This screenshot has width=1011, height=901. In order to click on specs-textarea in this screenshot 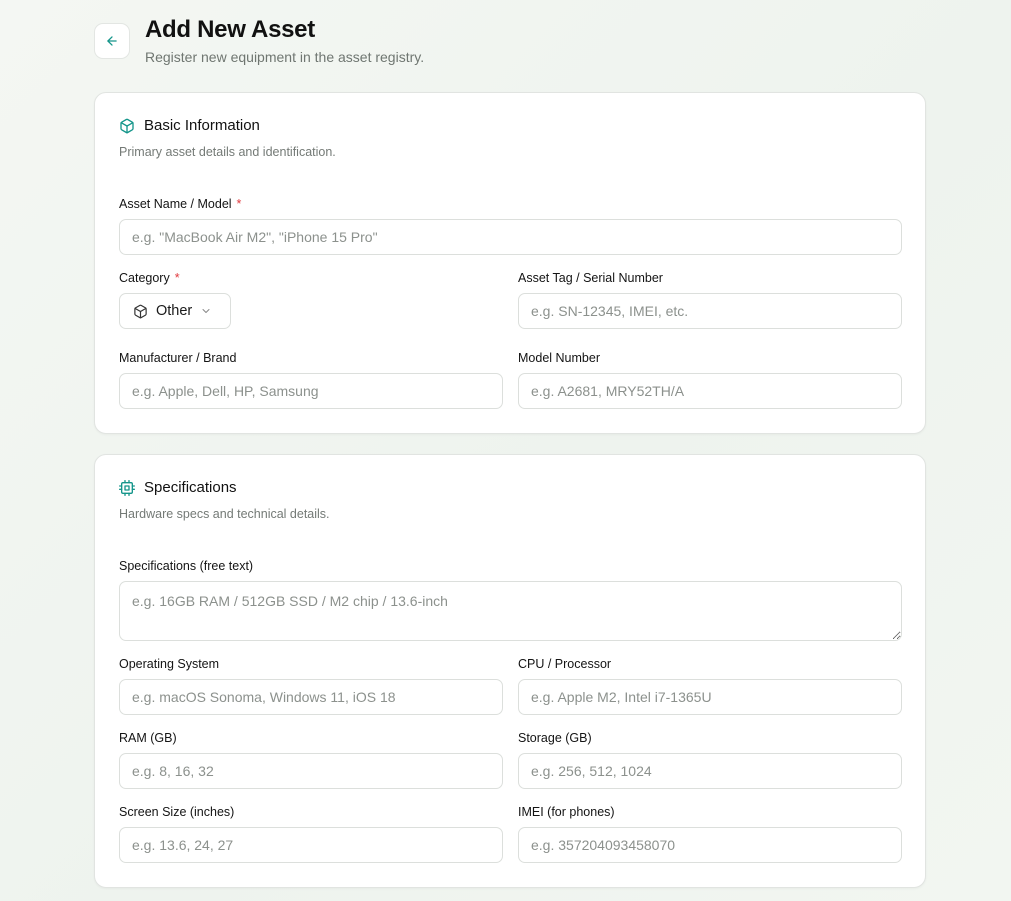, I will do `click(510, 611)`.